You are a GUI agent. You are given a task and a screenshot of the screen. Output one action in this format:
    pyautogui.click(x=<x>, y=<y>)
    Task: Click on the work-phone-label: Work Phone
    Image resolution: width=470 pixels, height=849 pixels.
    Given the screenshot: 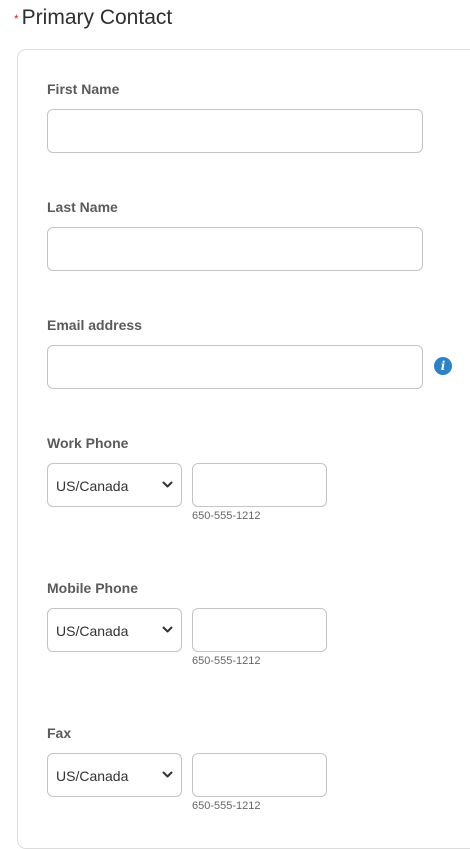 What is the action you would take?
    pyautogui.click(x=88, y=443)
    